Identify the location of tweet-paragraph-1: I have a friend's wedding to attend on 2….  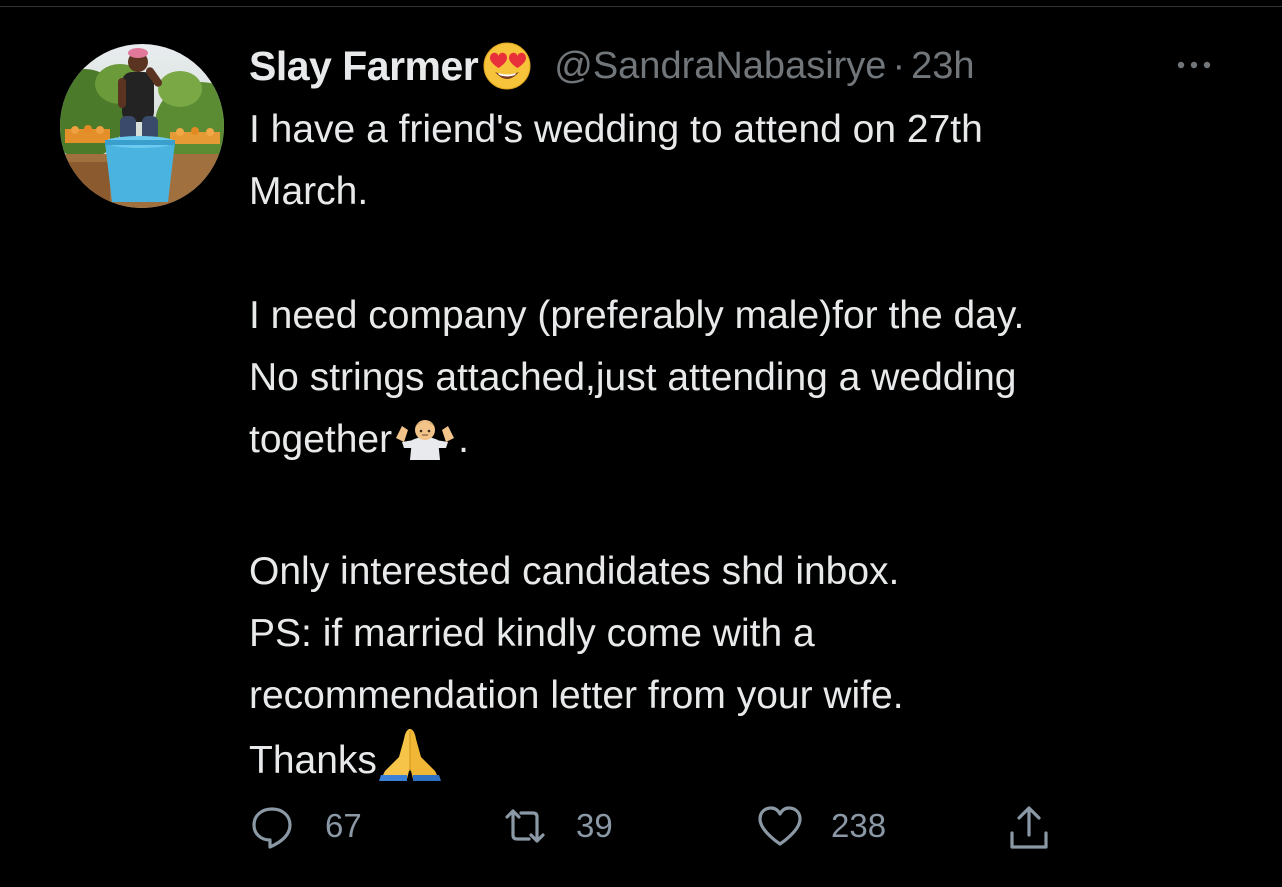
(749, 161).